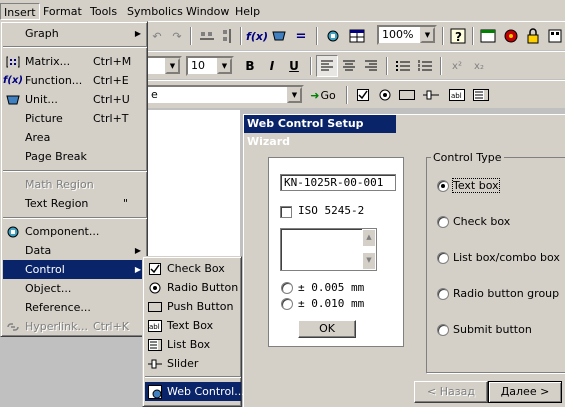  Describe the element at coordinates (75, 250) in the screenshot. I see `menu-item-data: Data ▶` at that location.